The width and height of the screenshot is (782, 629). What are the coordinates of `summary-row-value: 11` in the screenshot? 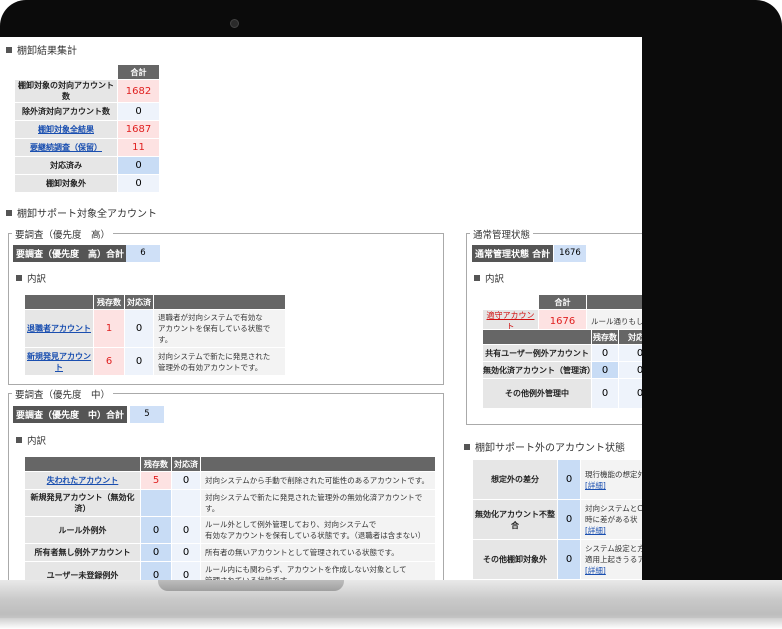 It's located at (138, 147).